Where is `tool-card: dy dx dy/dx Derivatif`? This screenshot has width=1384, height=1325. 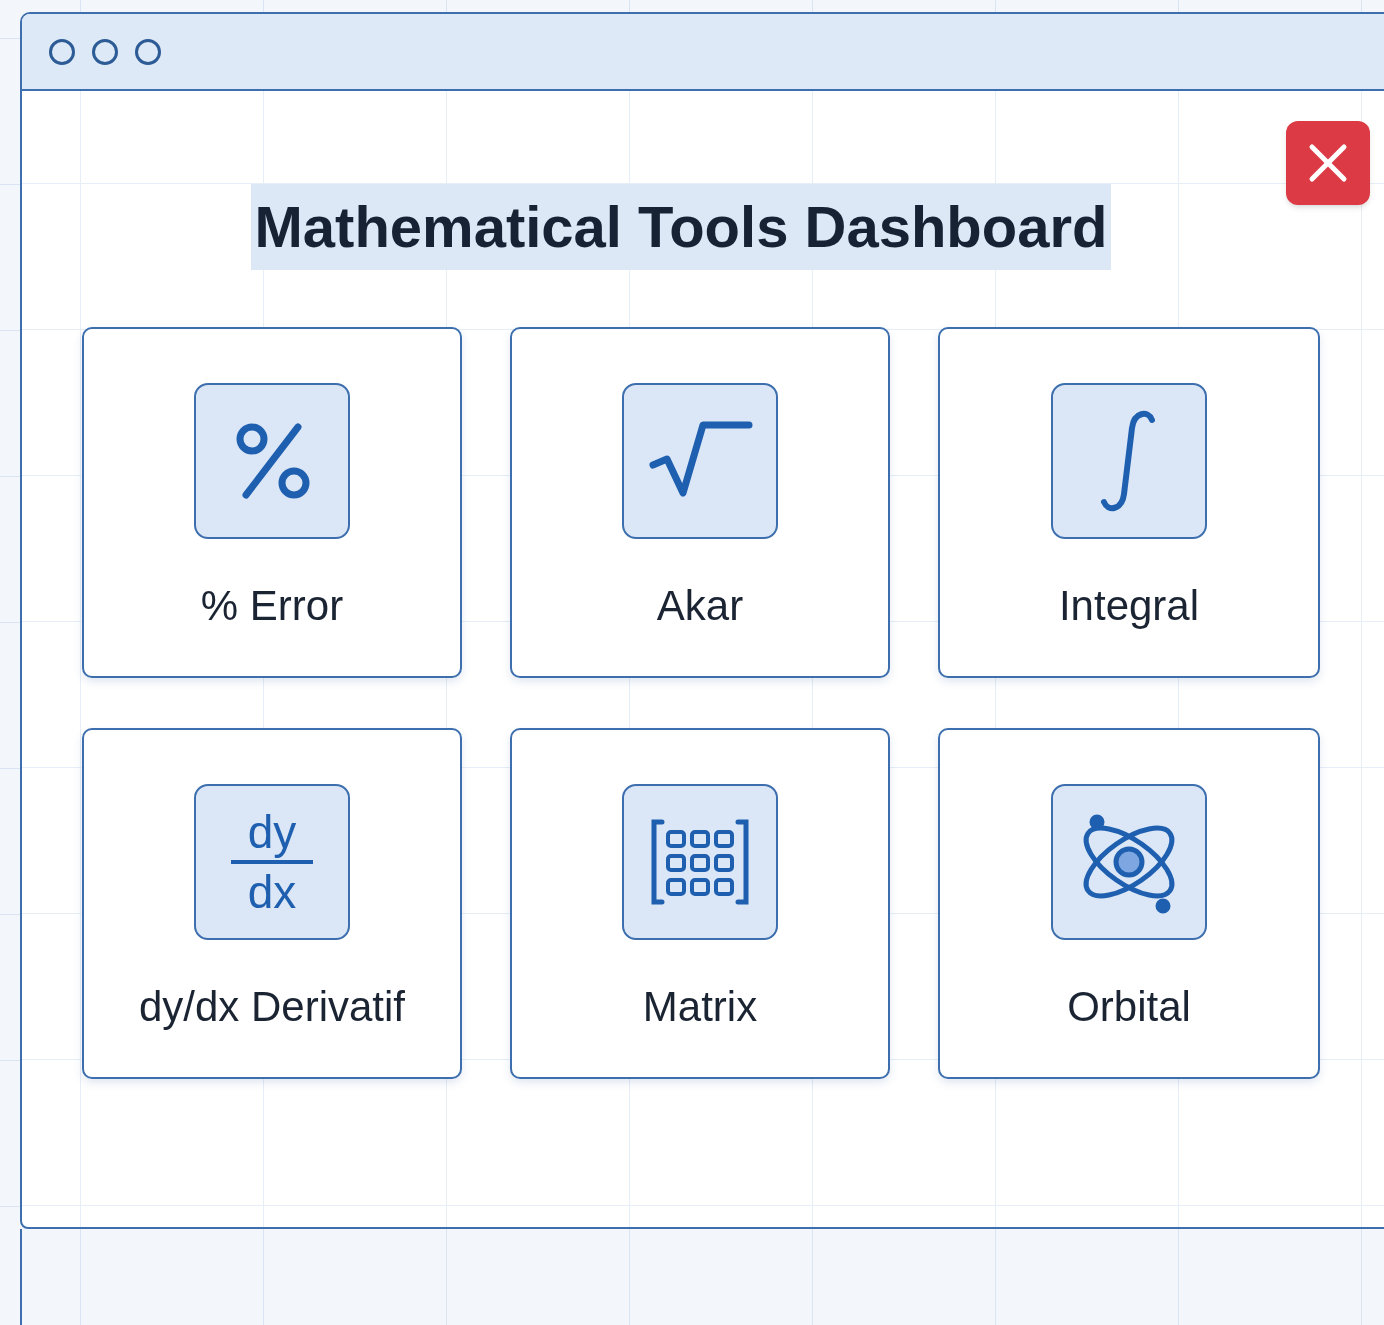 tool-card: dy dx dy/dx Derivatif is located at coordinates (272, 903).